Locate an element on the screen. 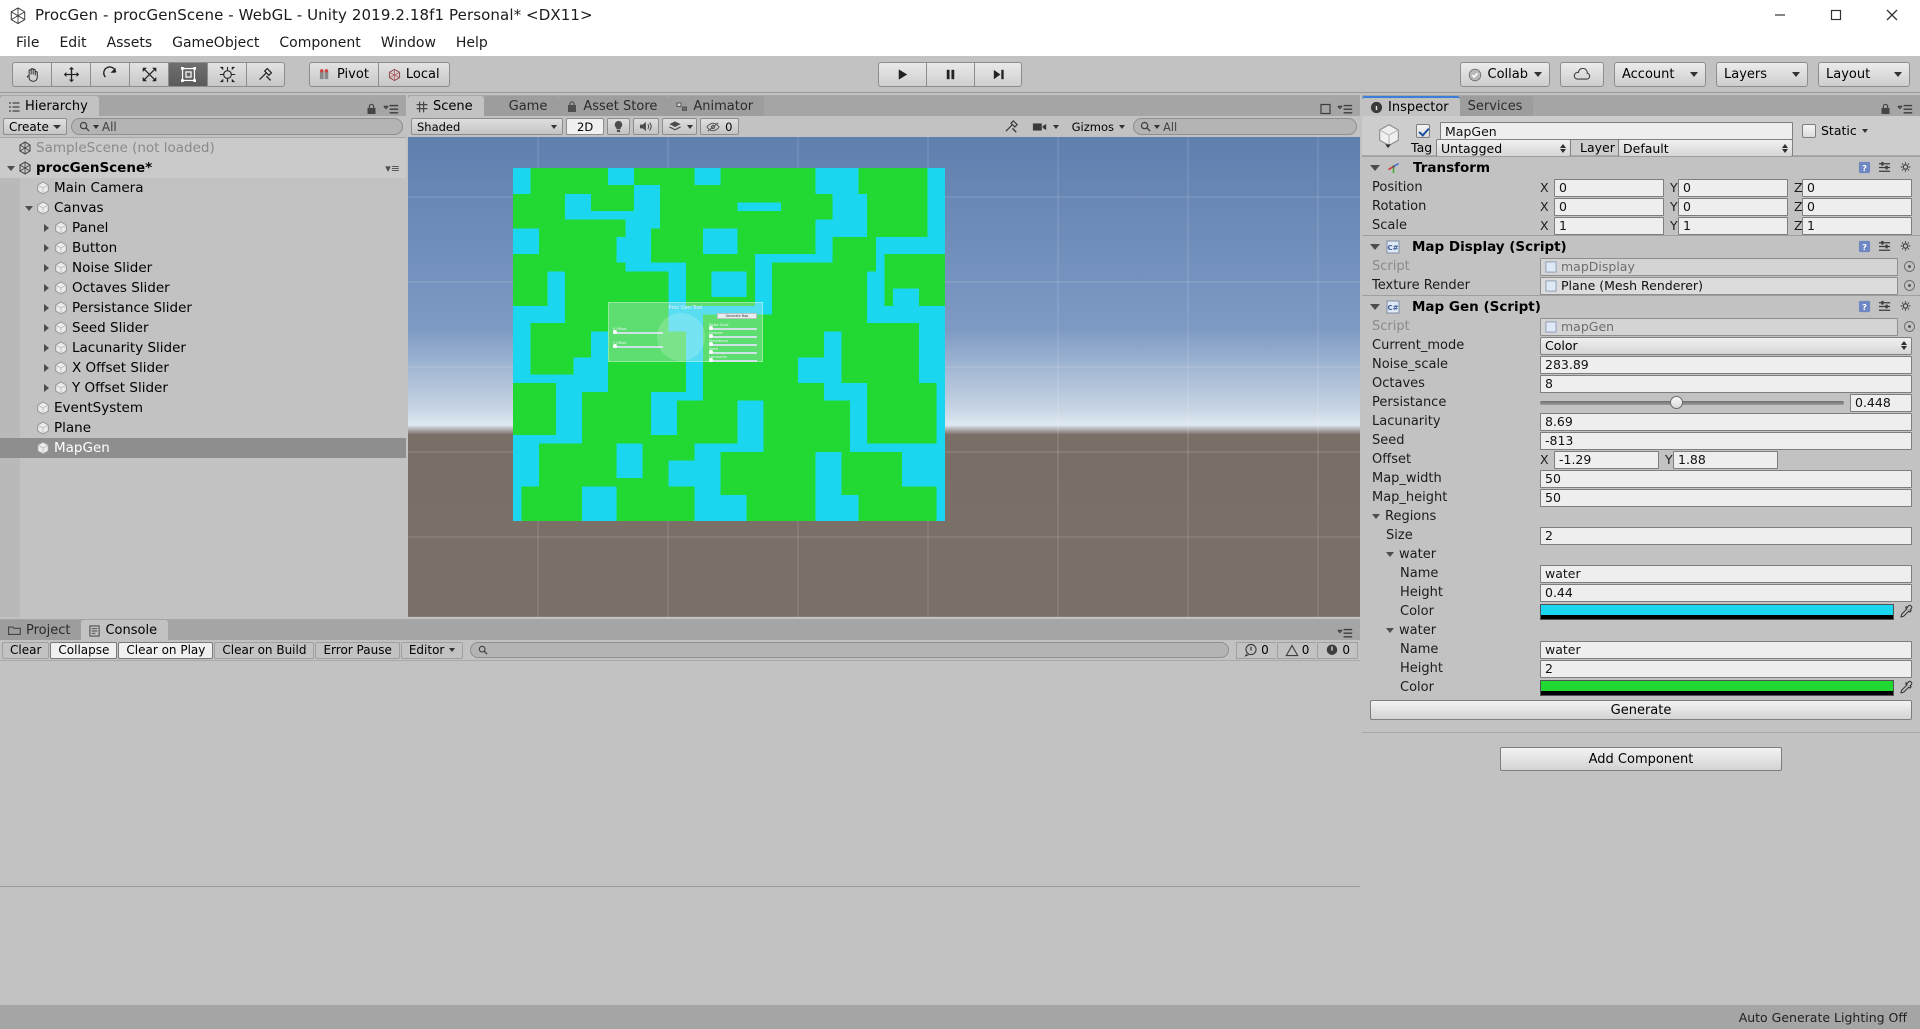 The height and width of the screenshot is (1029, 1920). tab-game: Game is located at coordinates (521, 106).